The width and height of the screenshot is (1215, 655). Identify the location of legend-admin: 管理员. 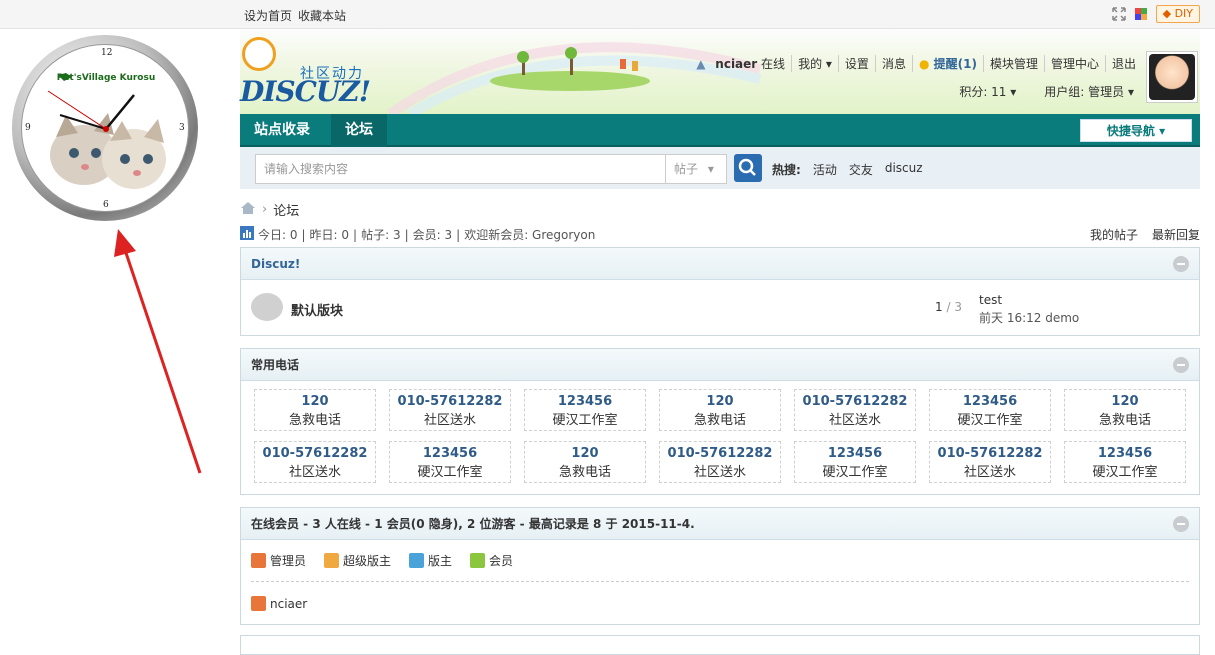
(278, 560).